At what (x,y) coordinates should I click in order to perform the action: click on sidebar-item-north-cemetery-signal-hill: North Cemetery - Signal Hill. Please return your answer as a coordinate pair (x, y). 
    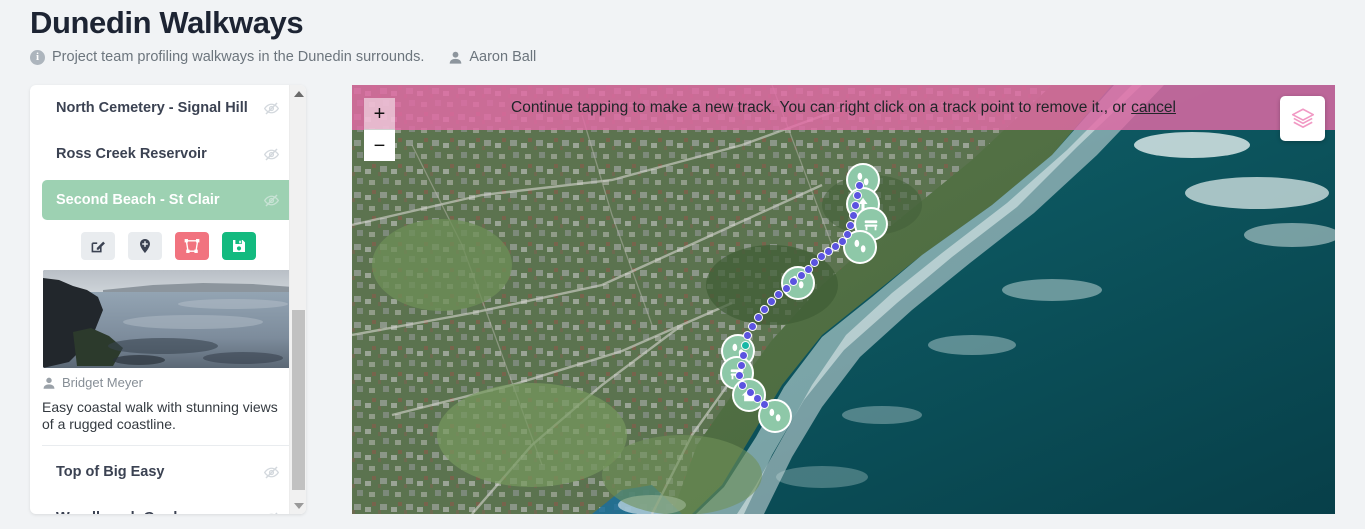
    Looking at the image, I should click on (168, 108).